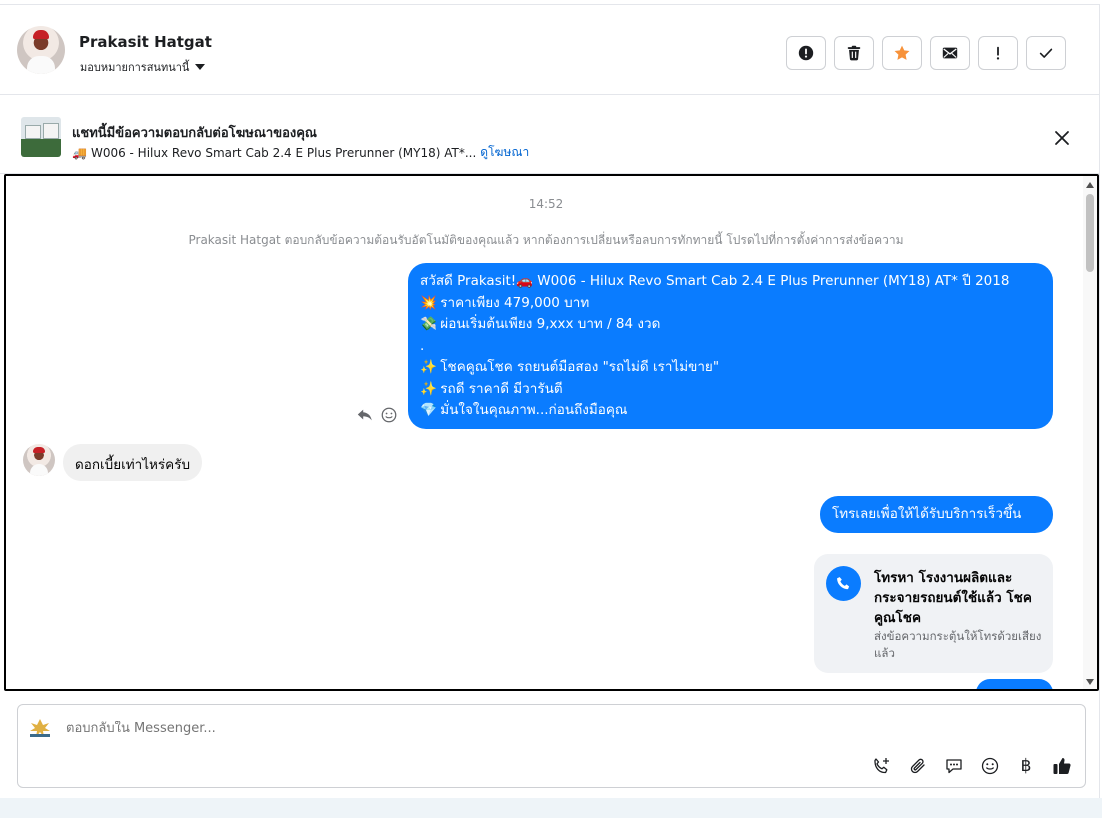 This screenshot has height=818, width=1102. I want to click on call-button, so click(882, 766).